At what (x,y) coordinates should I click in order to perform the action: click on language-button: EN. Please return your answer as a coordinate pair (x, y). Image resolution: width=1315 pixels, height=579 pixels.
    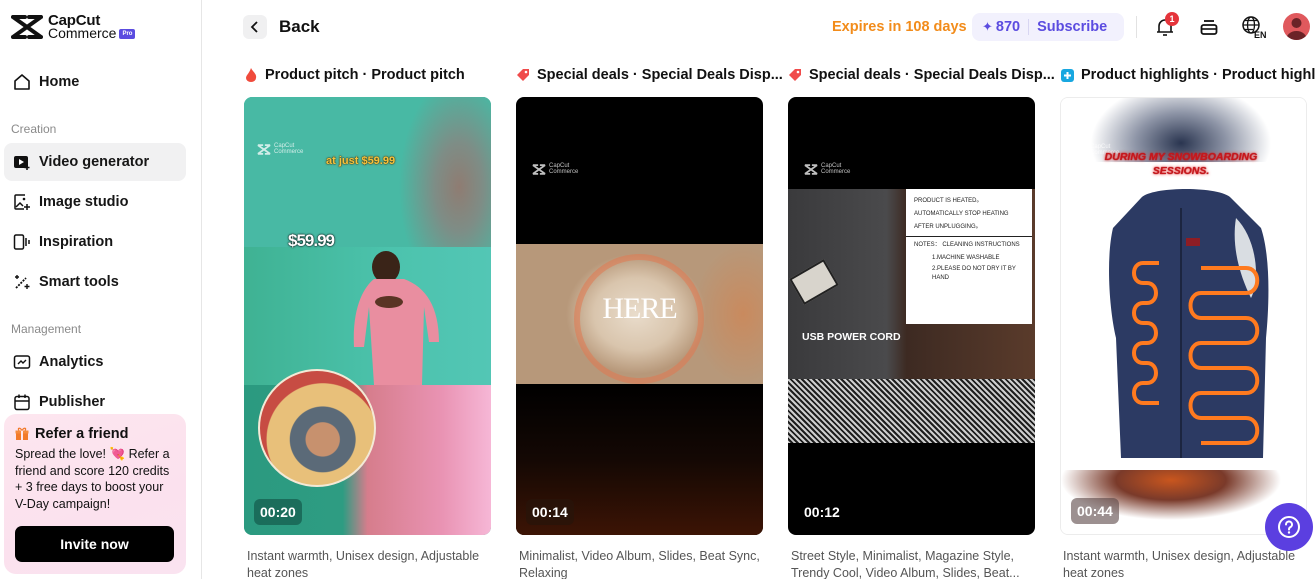
    Looking at the image, I should click on (1256, 27).